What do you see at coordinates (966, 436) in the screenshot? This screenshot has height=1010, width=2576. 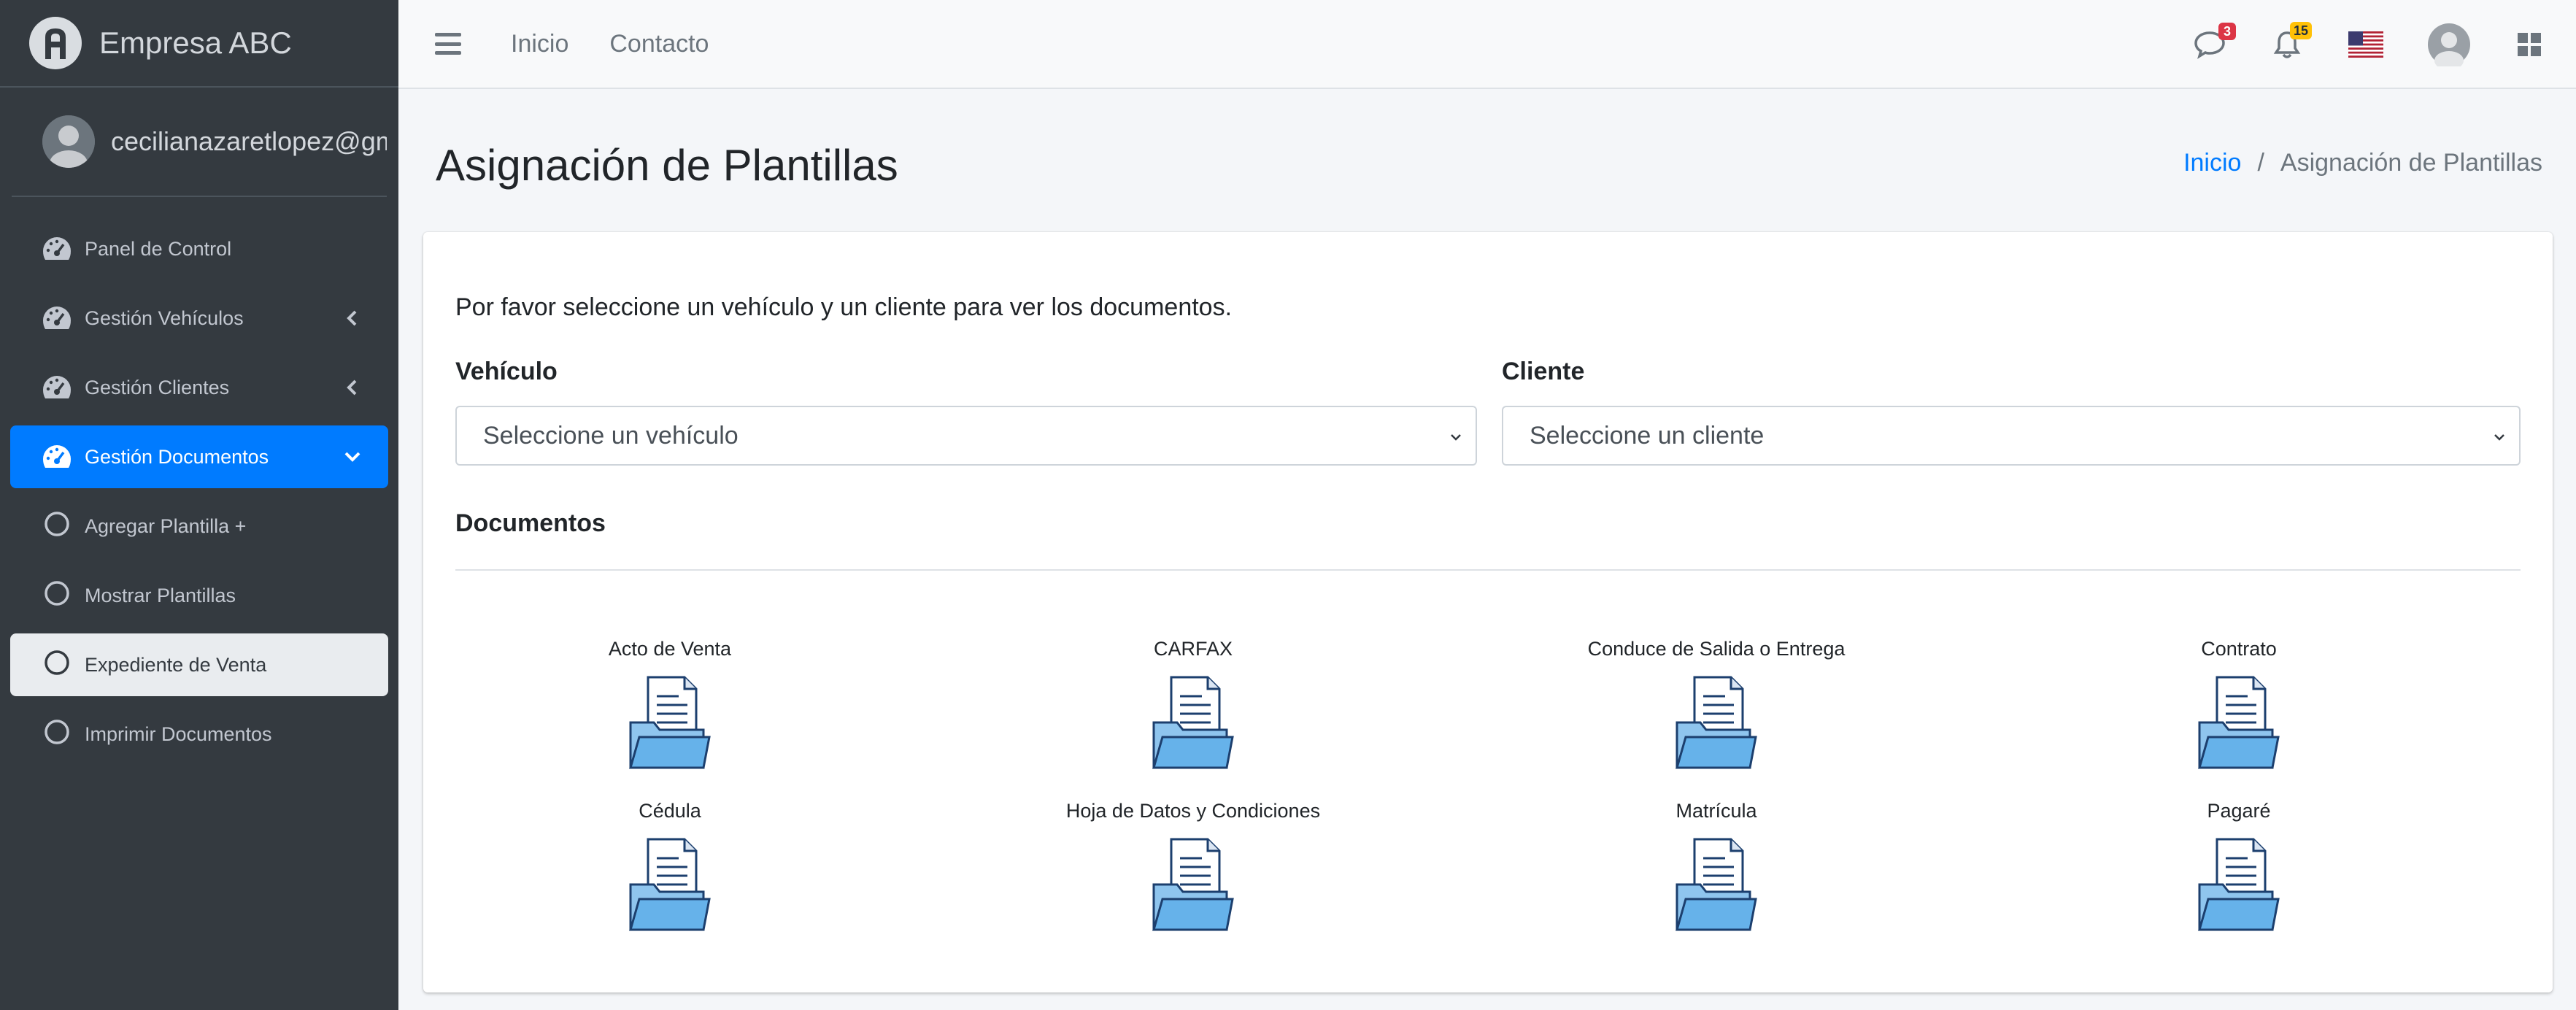 I see `vehicle-select: Seleccione un vehículo` at bounding box center [966, 436].